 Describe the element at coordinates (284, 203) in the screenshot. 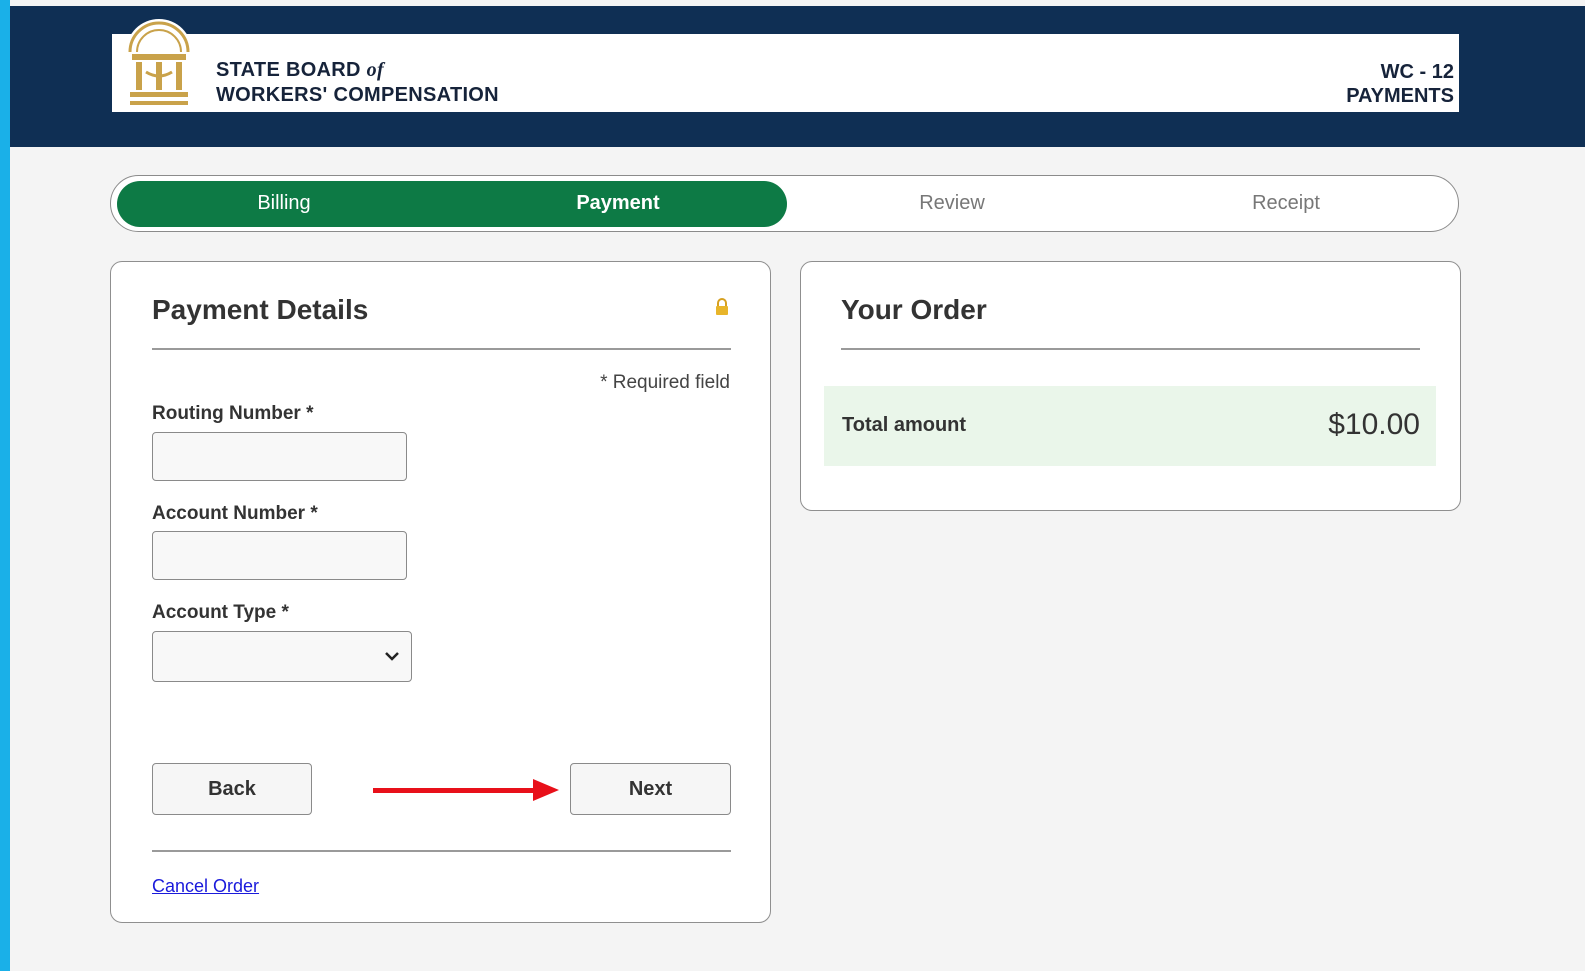

I see `step-billing: Billing` at that location.